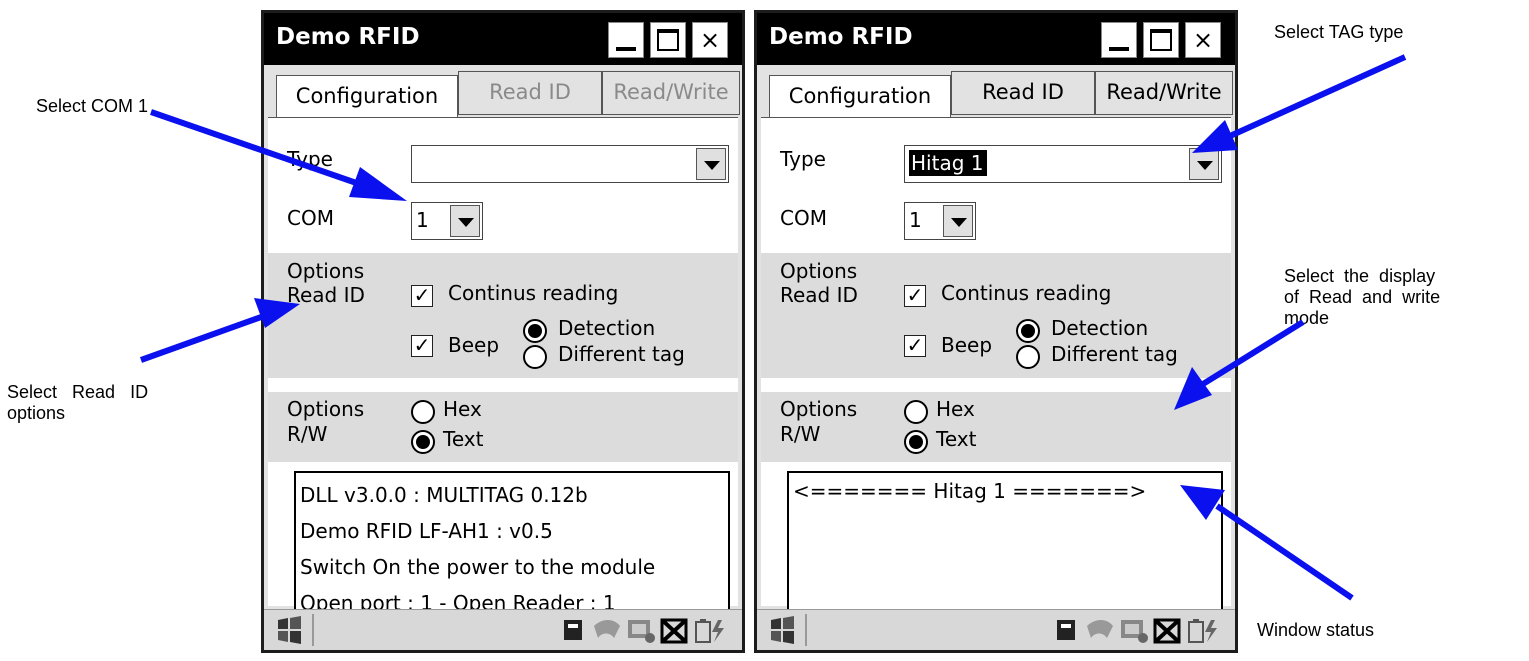 This screenshot has width=1529, height=661. Describe the element at coordinates (1267, 543) in the screenshot. I see `arrow-window-status` at that location.